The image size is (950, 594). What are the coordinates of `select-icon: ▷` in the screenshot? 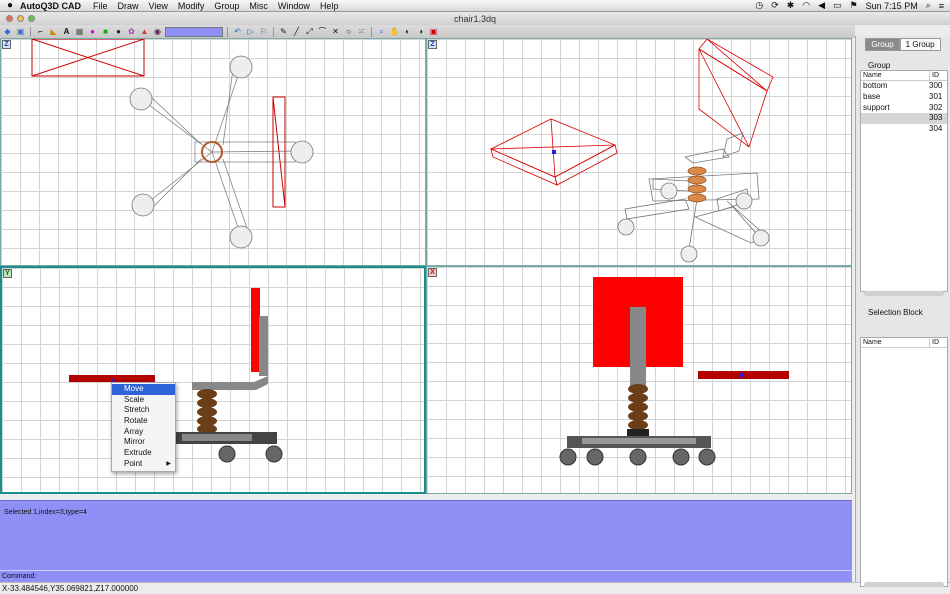 It's located at (250, 31).